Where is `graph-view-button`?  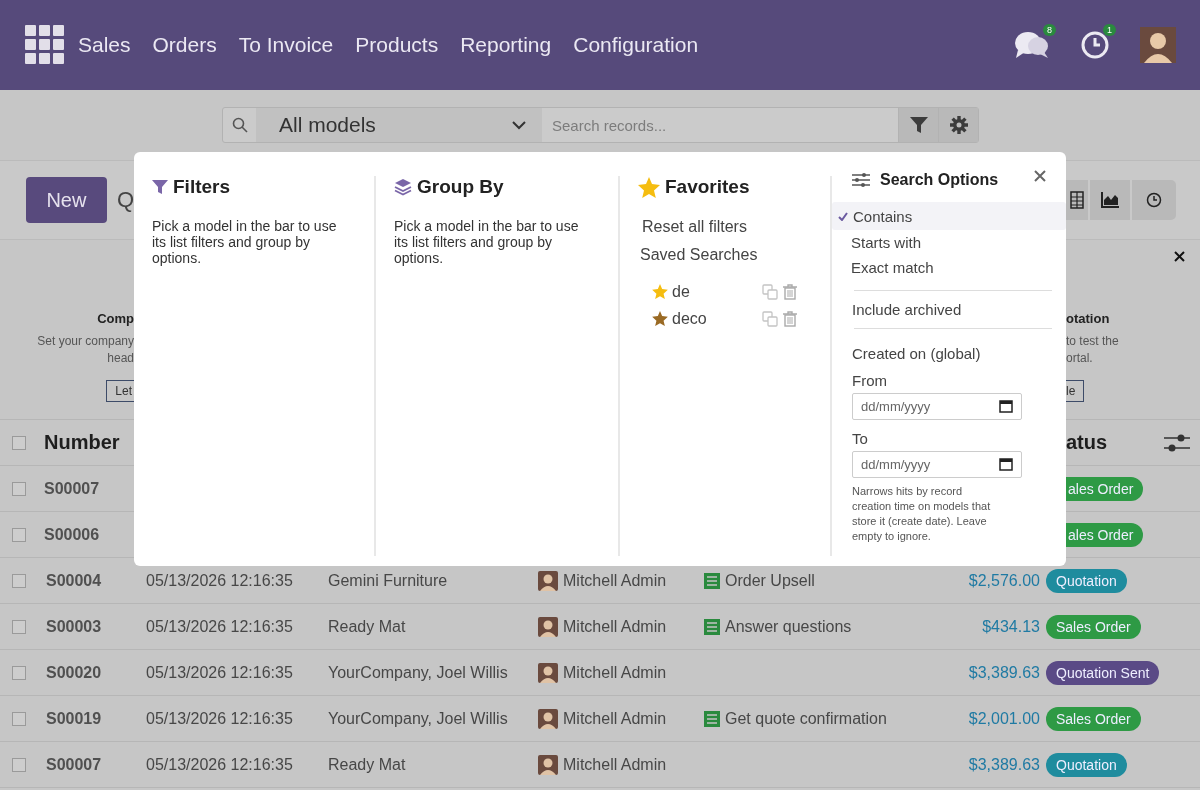
graph-view-button is located at coordinates (1110, 200).